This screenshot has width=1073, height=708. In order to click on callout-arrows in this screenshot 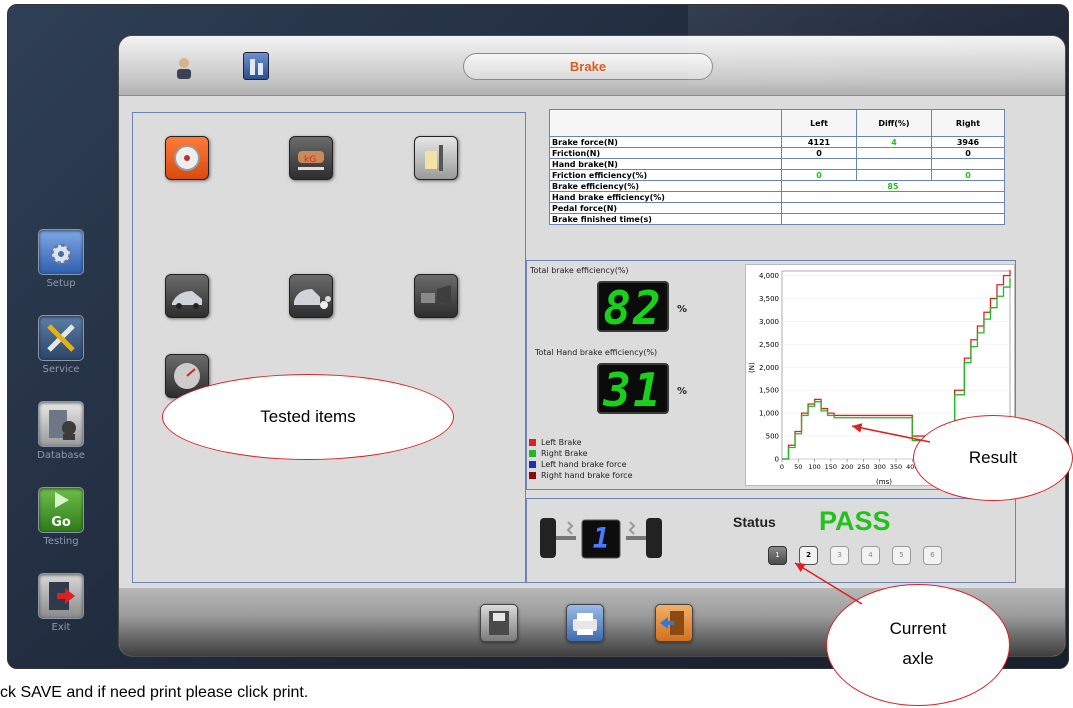, I will do `click(862, 514)`.